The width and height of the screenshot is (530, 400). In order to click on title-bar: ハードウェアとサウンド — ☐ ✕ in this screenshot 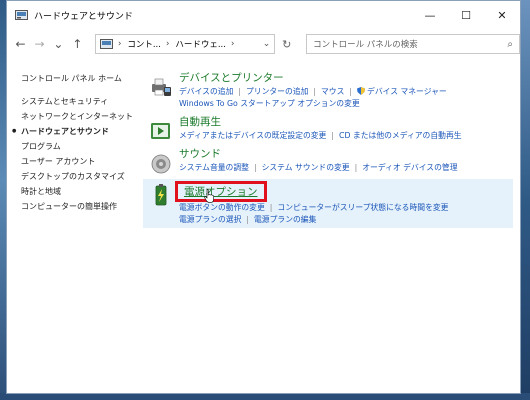, I will do `click(263, 15)`.